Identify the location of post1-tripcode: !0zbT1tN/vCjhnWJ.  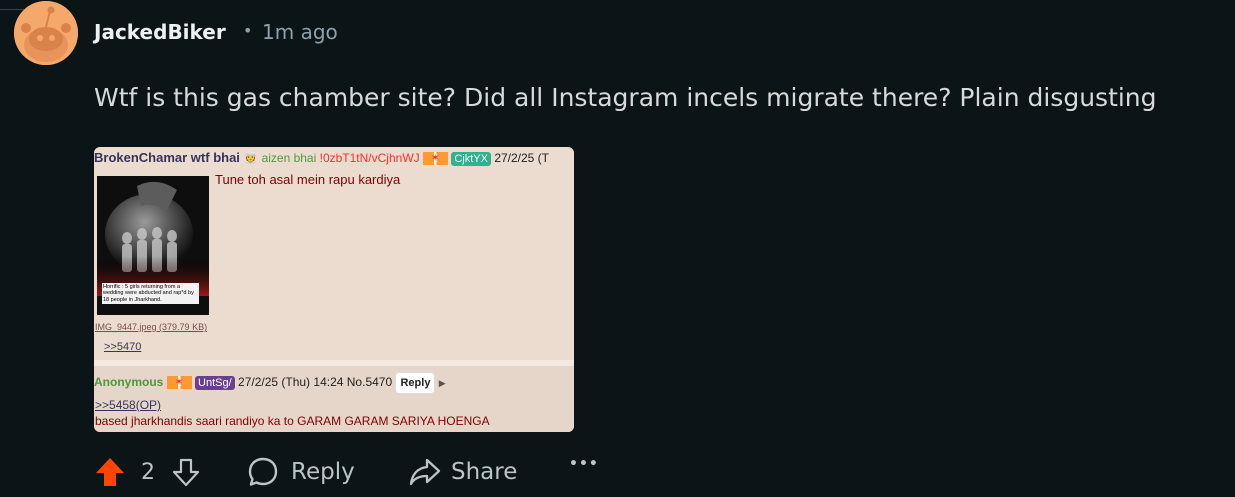
(369, 158).